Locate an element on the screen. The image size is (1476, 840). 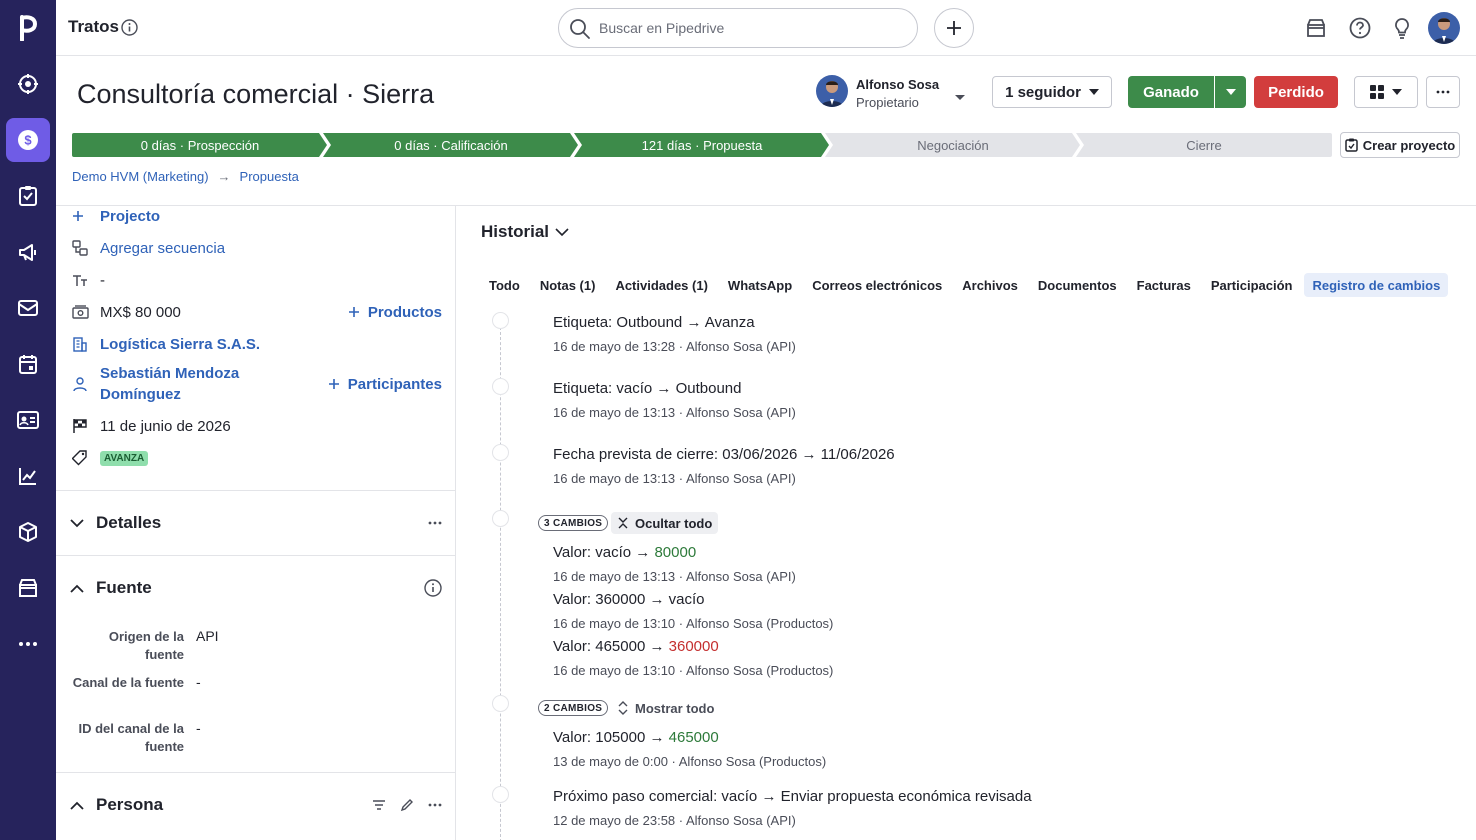
caret-down-icon is located at coordinates (1230, 92).